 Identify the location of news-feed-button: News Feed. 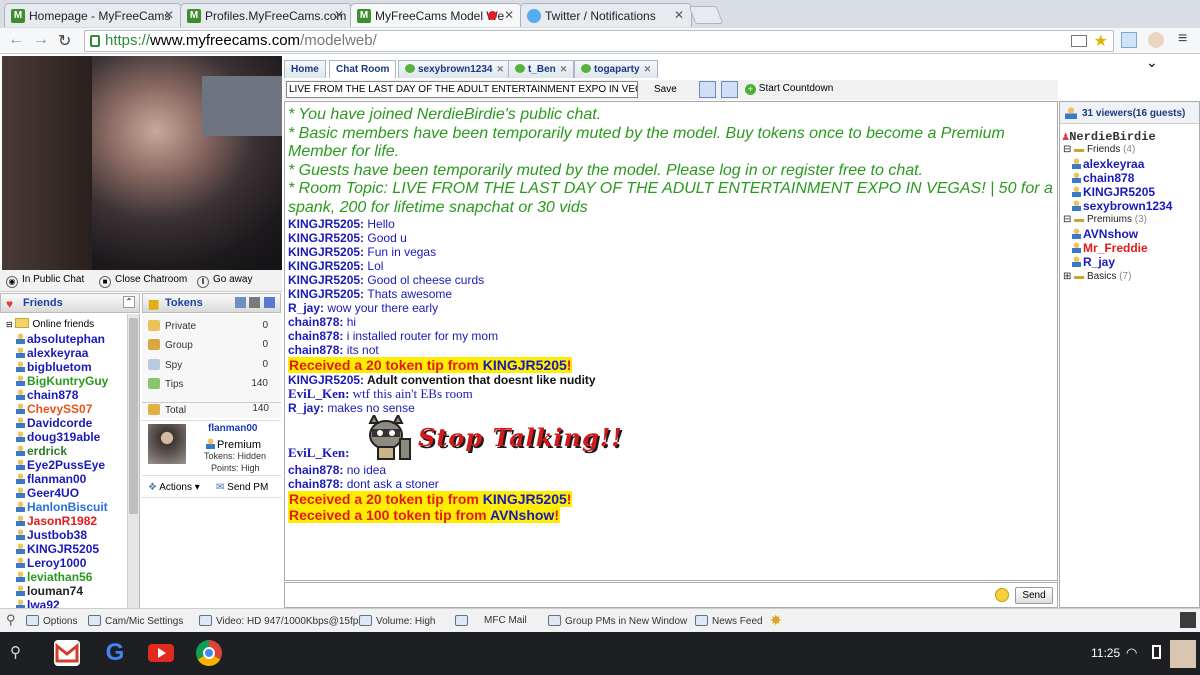
(729, 621).